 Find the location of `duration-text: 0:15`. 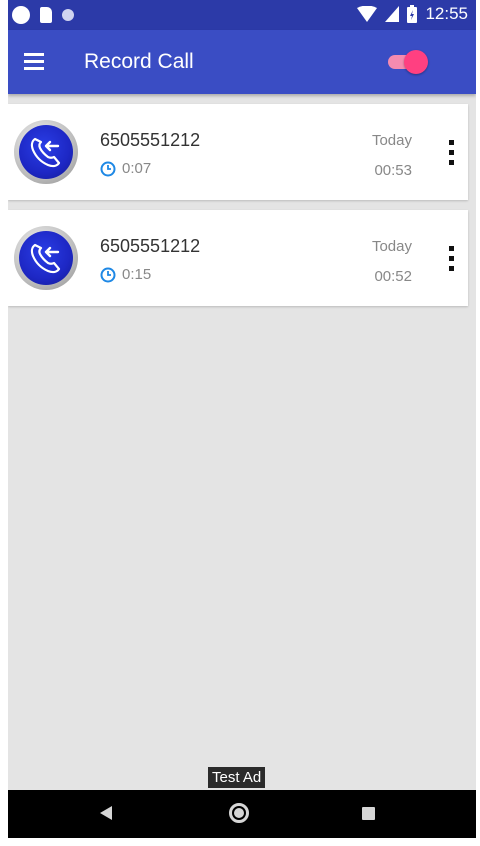

duration-text: 0:15 is located at coordinates (137, 274).